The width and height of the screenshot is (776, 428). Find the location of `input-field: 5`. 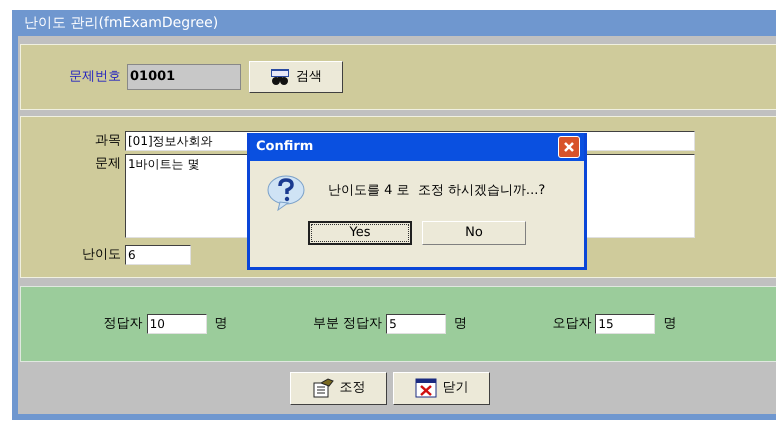

input-field: 5 is located at coordinates (416, 324).